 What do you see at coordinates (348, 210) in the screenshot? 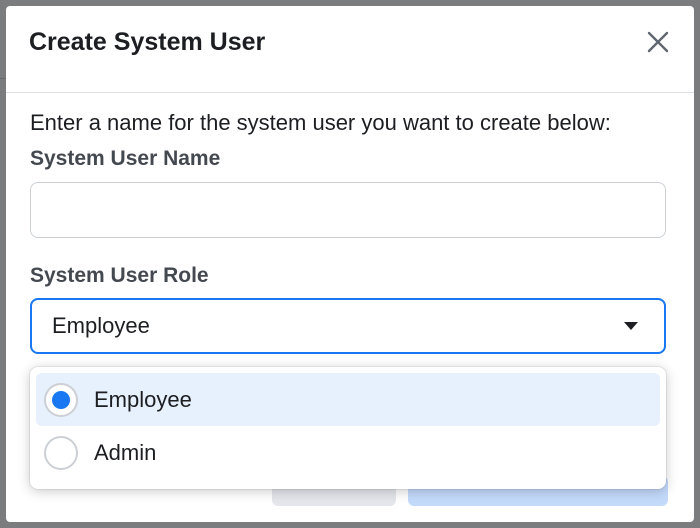
I see `system-user-name-input` at bounding box center [348, 210].